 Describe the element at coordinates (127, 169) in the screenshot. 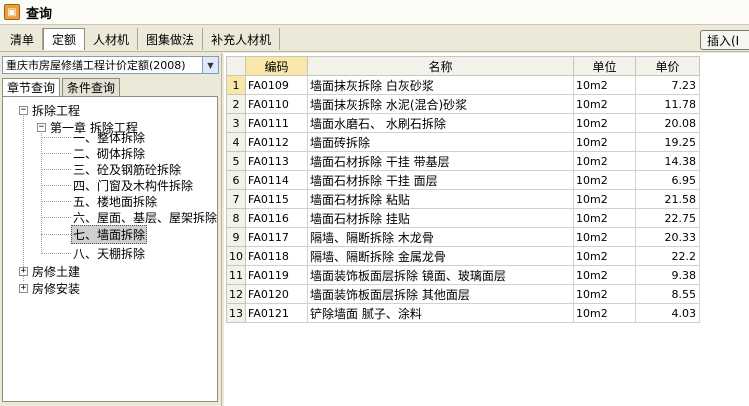

I see `tree-node-section: 三、砼及钢筋砼拆除` at that location.